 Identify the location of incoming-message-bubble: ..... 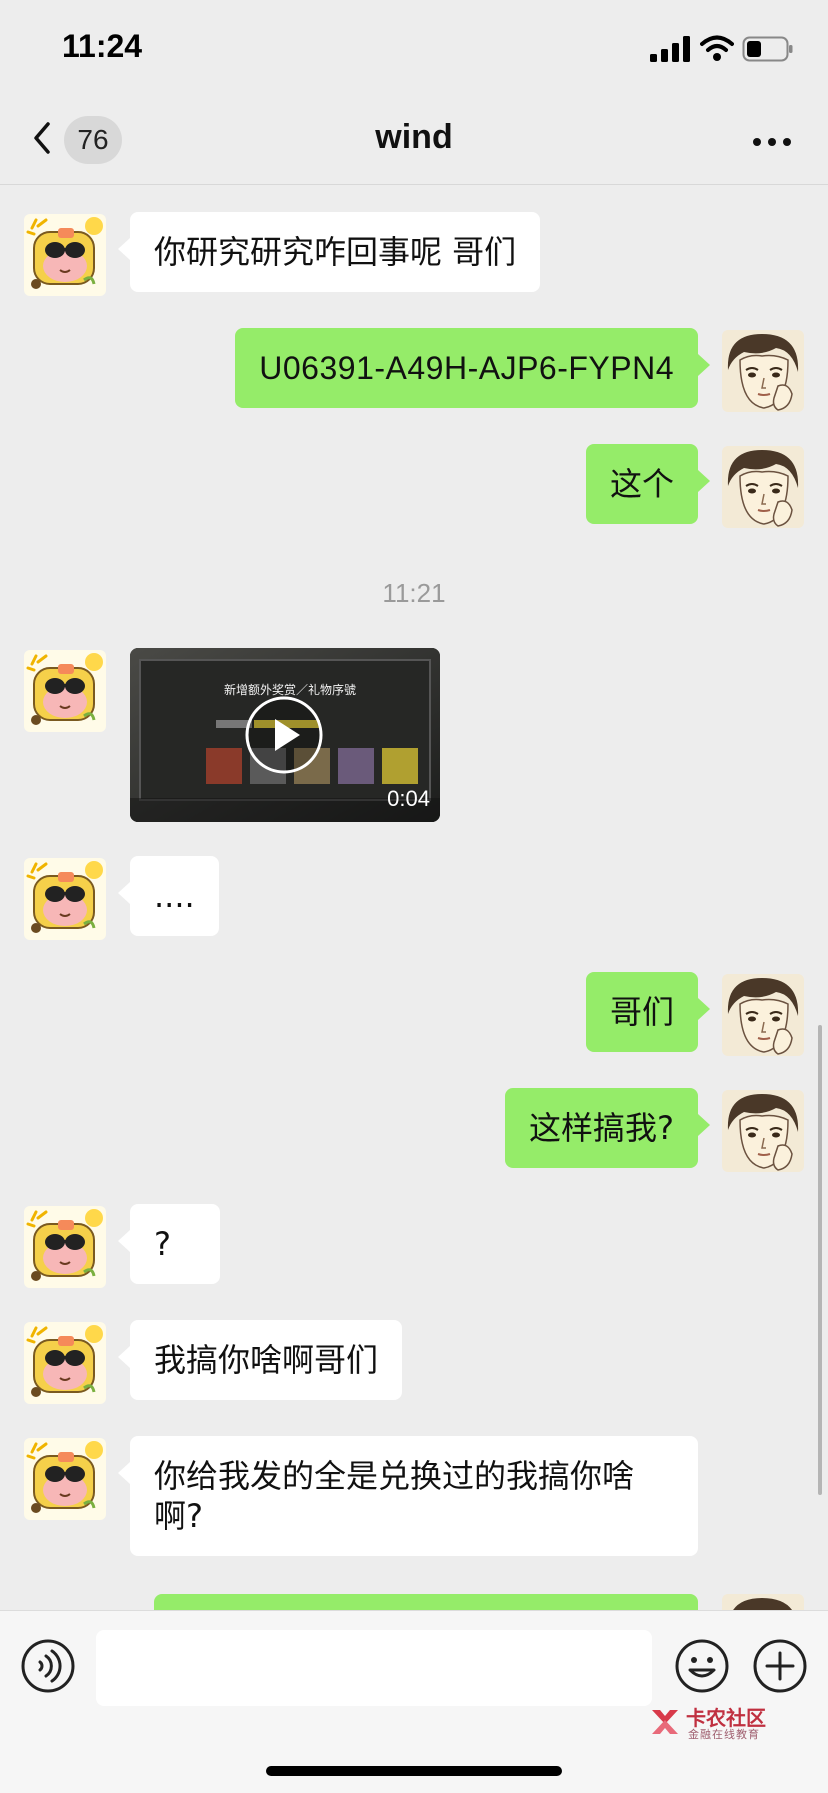
(168, 896).